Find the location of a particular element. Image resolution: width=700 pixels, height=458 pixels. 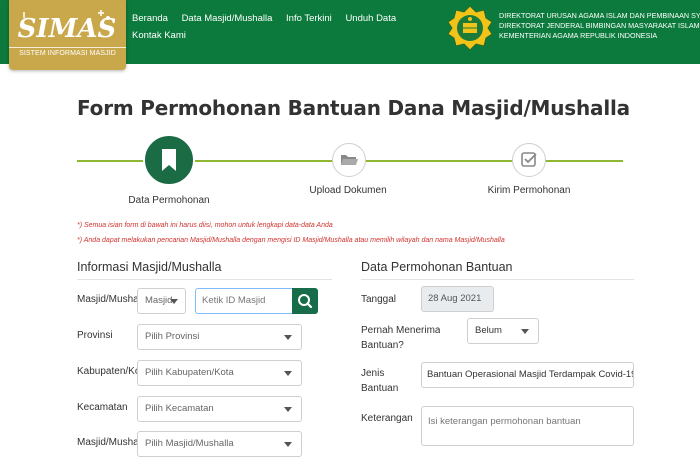

simas-logo-mark: SIMAS is located at coordinates (67, 27).